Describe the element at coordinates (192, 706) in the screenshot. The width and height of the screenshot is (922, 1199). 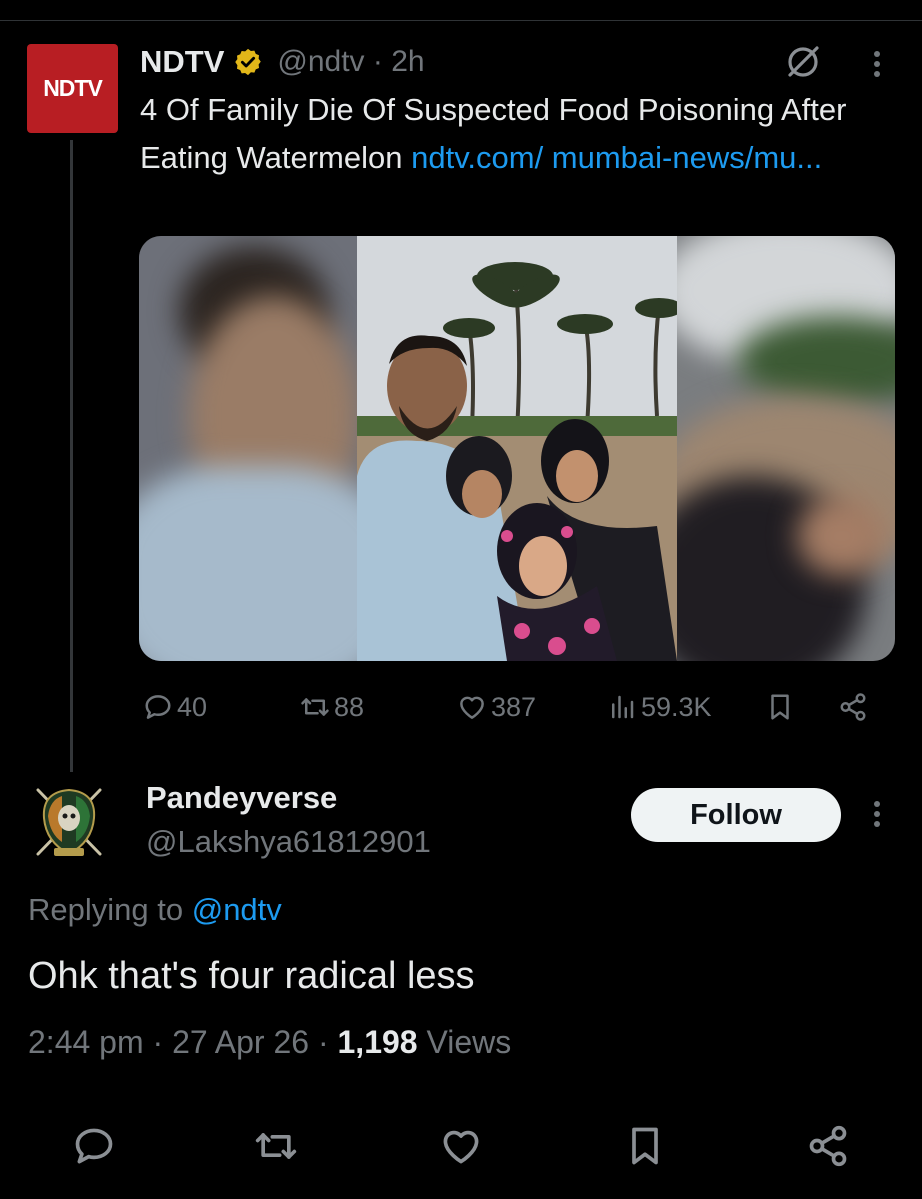
I see `reply-count: 40` at that location.